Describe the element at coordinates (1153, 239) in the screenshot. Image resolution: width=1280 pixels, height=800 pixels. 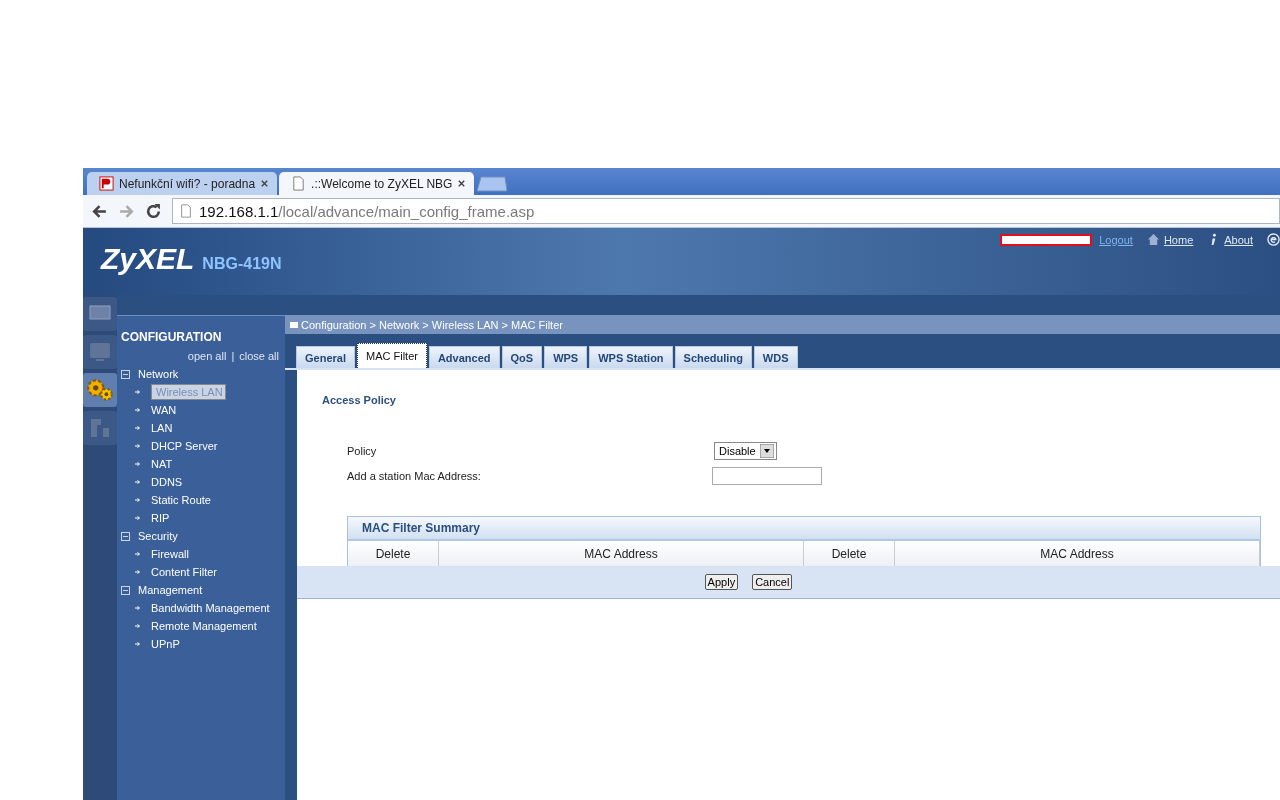
I see `home-icon` at that location.